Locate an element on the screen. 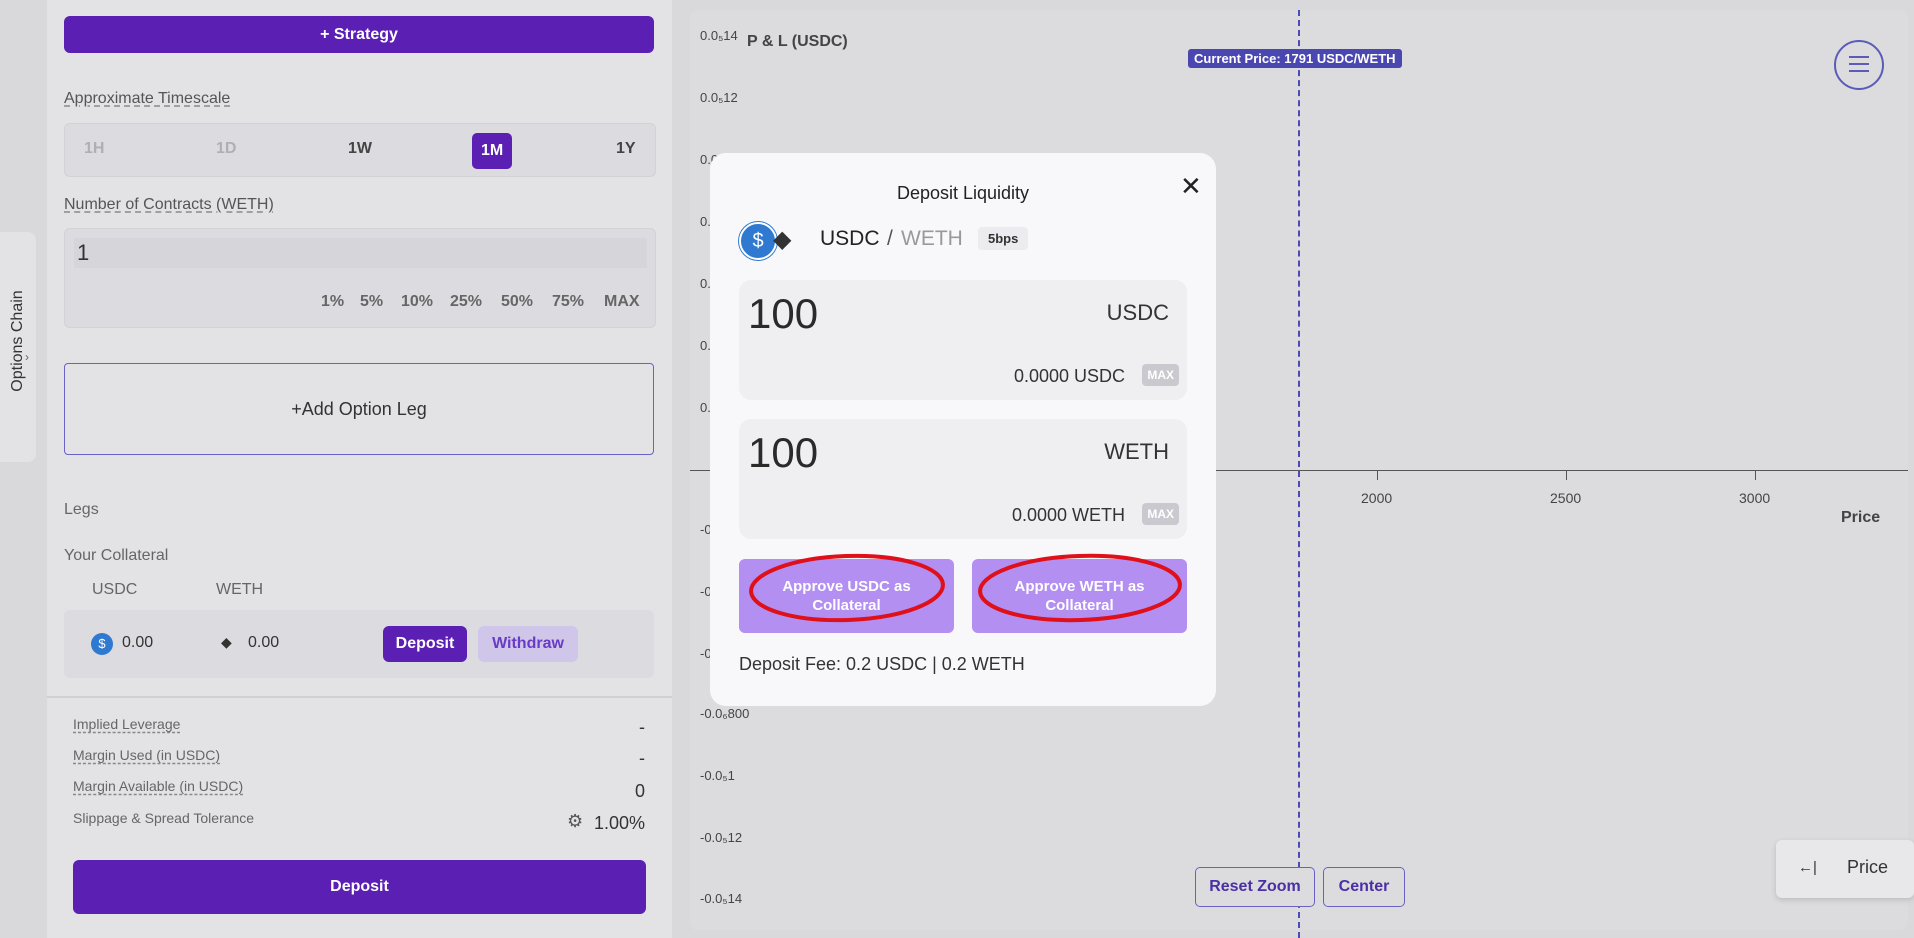 The image size is (1914, 938). pct-50: 50% is located at coordinates (517, 302).